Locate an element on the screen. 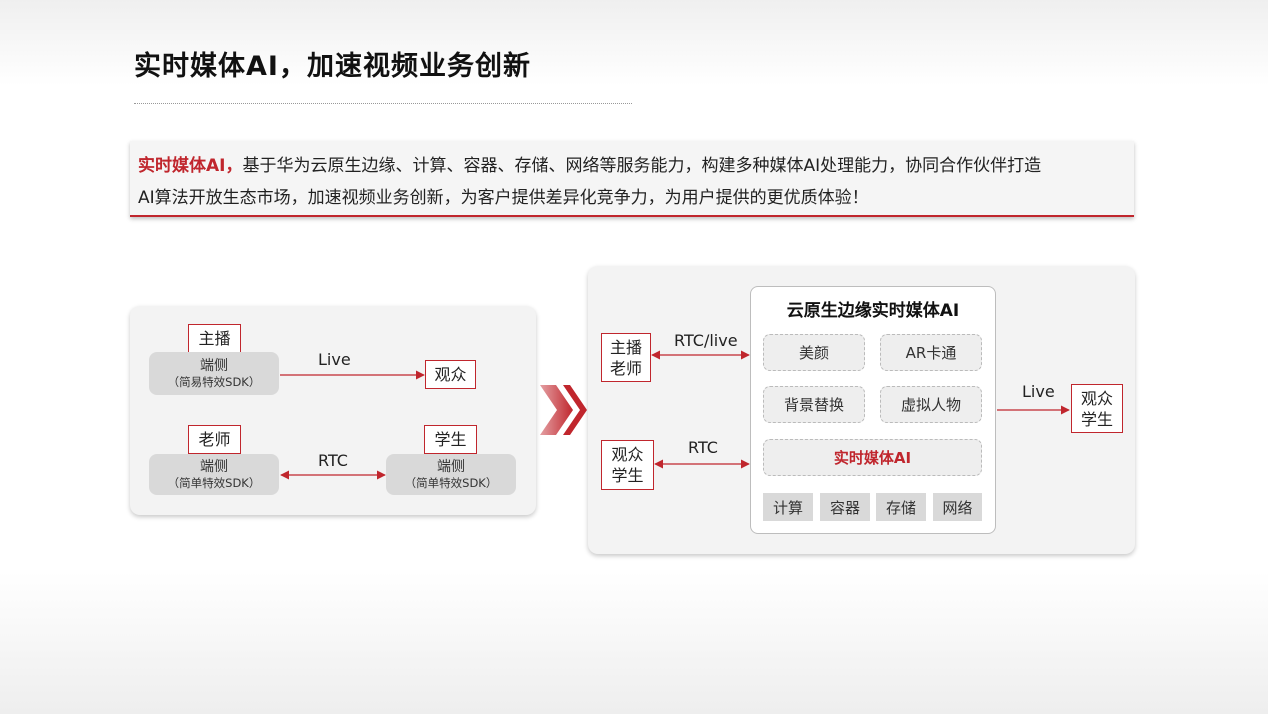  connector-layer is located at coordinates (675, 415).